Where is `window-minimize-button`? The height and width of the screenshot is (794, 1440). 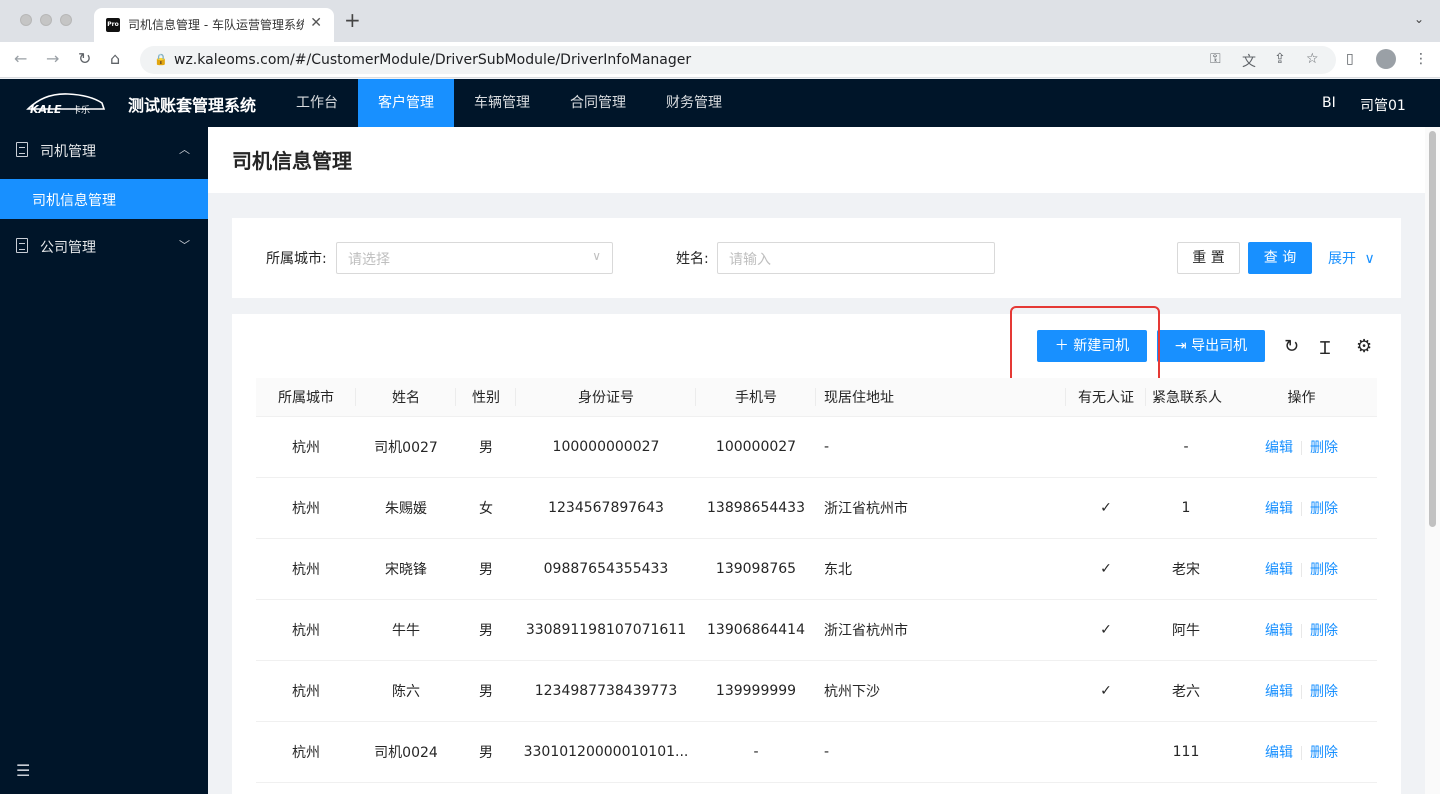 window-minimize-button is located at coordinates (46, 20).